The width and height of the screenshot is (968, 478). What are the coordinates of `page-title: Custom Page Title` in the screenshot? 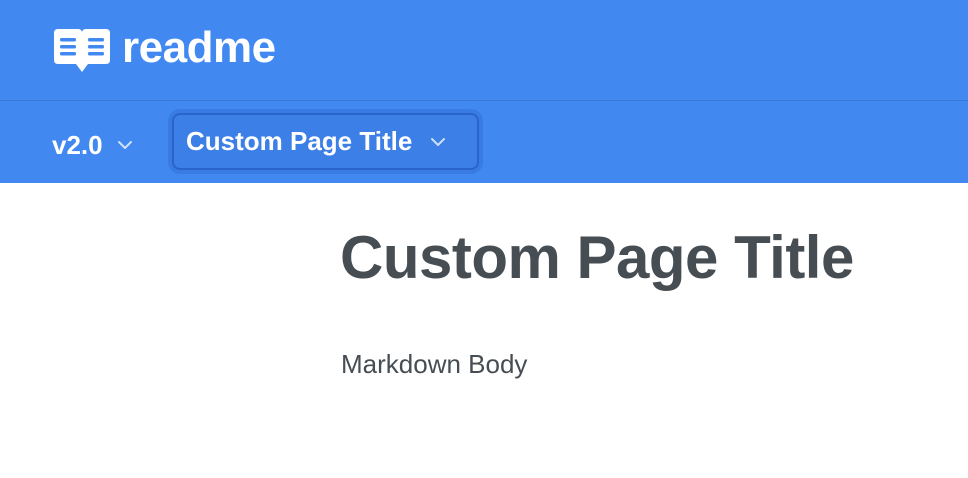 It's located at (597, 257).